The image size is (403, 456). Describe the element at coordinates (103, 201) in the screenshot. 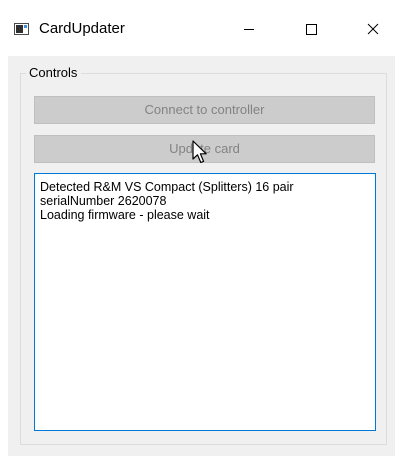

I see `log-line: serialNumber 2620078` at that location.